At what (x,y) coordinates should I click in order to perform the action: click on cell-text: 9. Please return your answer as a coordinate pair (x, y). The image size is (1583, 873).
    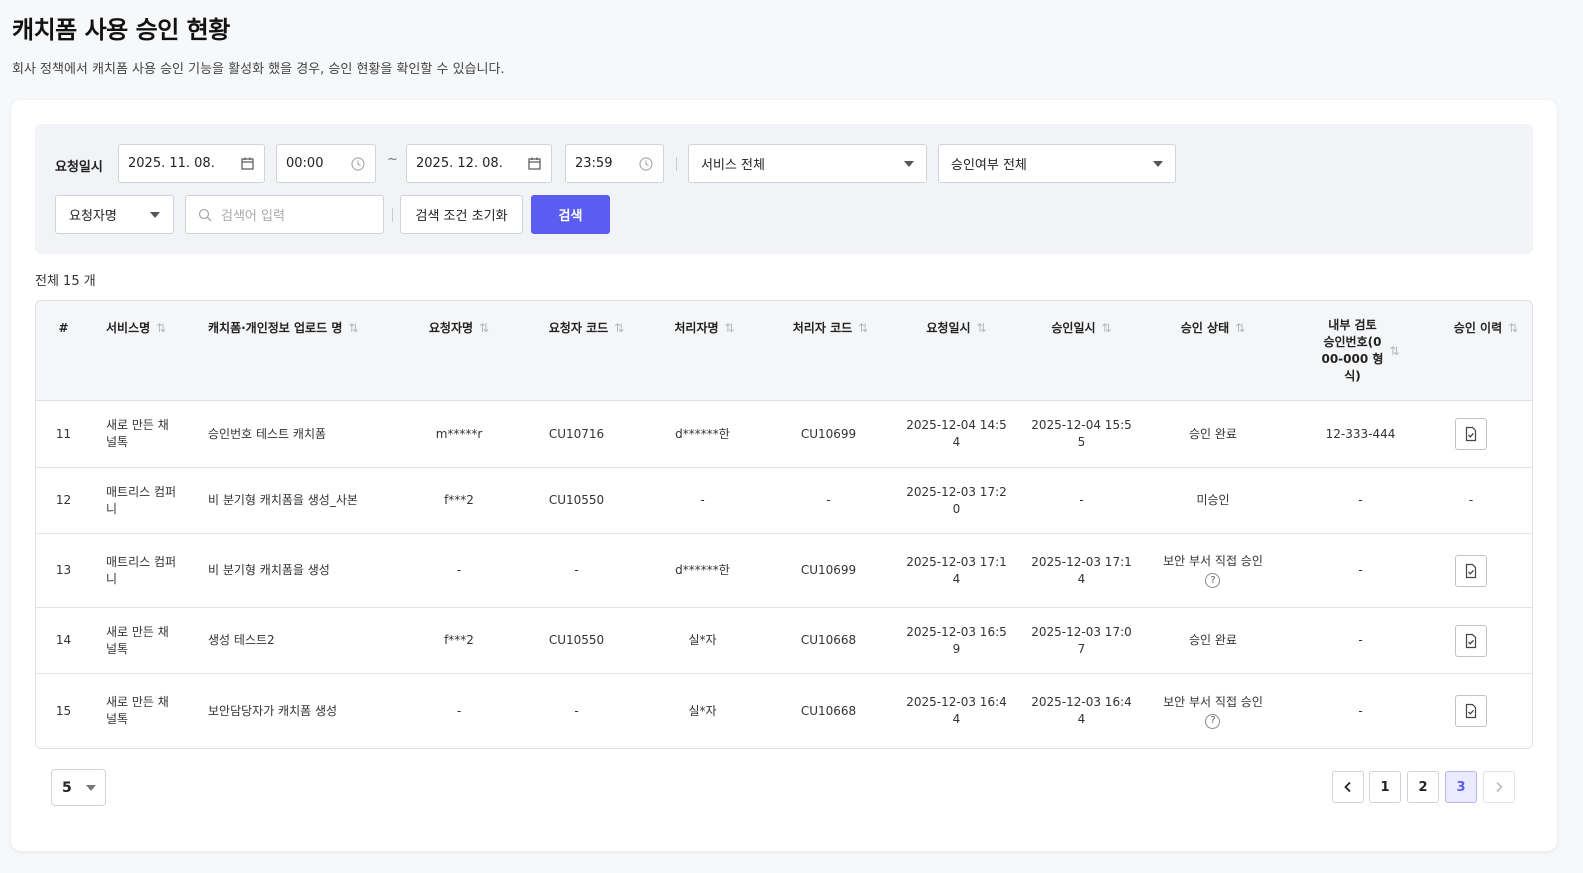
    Looking at the image, I should click on (956, 648).